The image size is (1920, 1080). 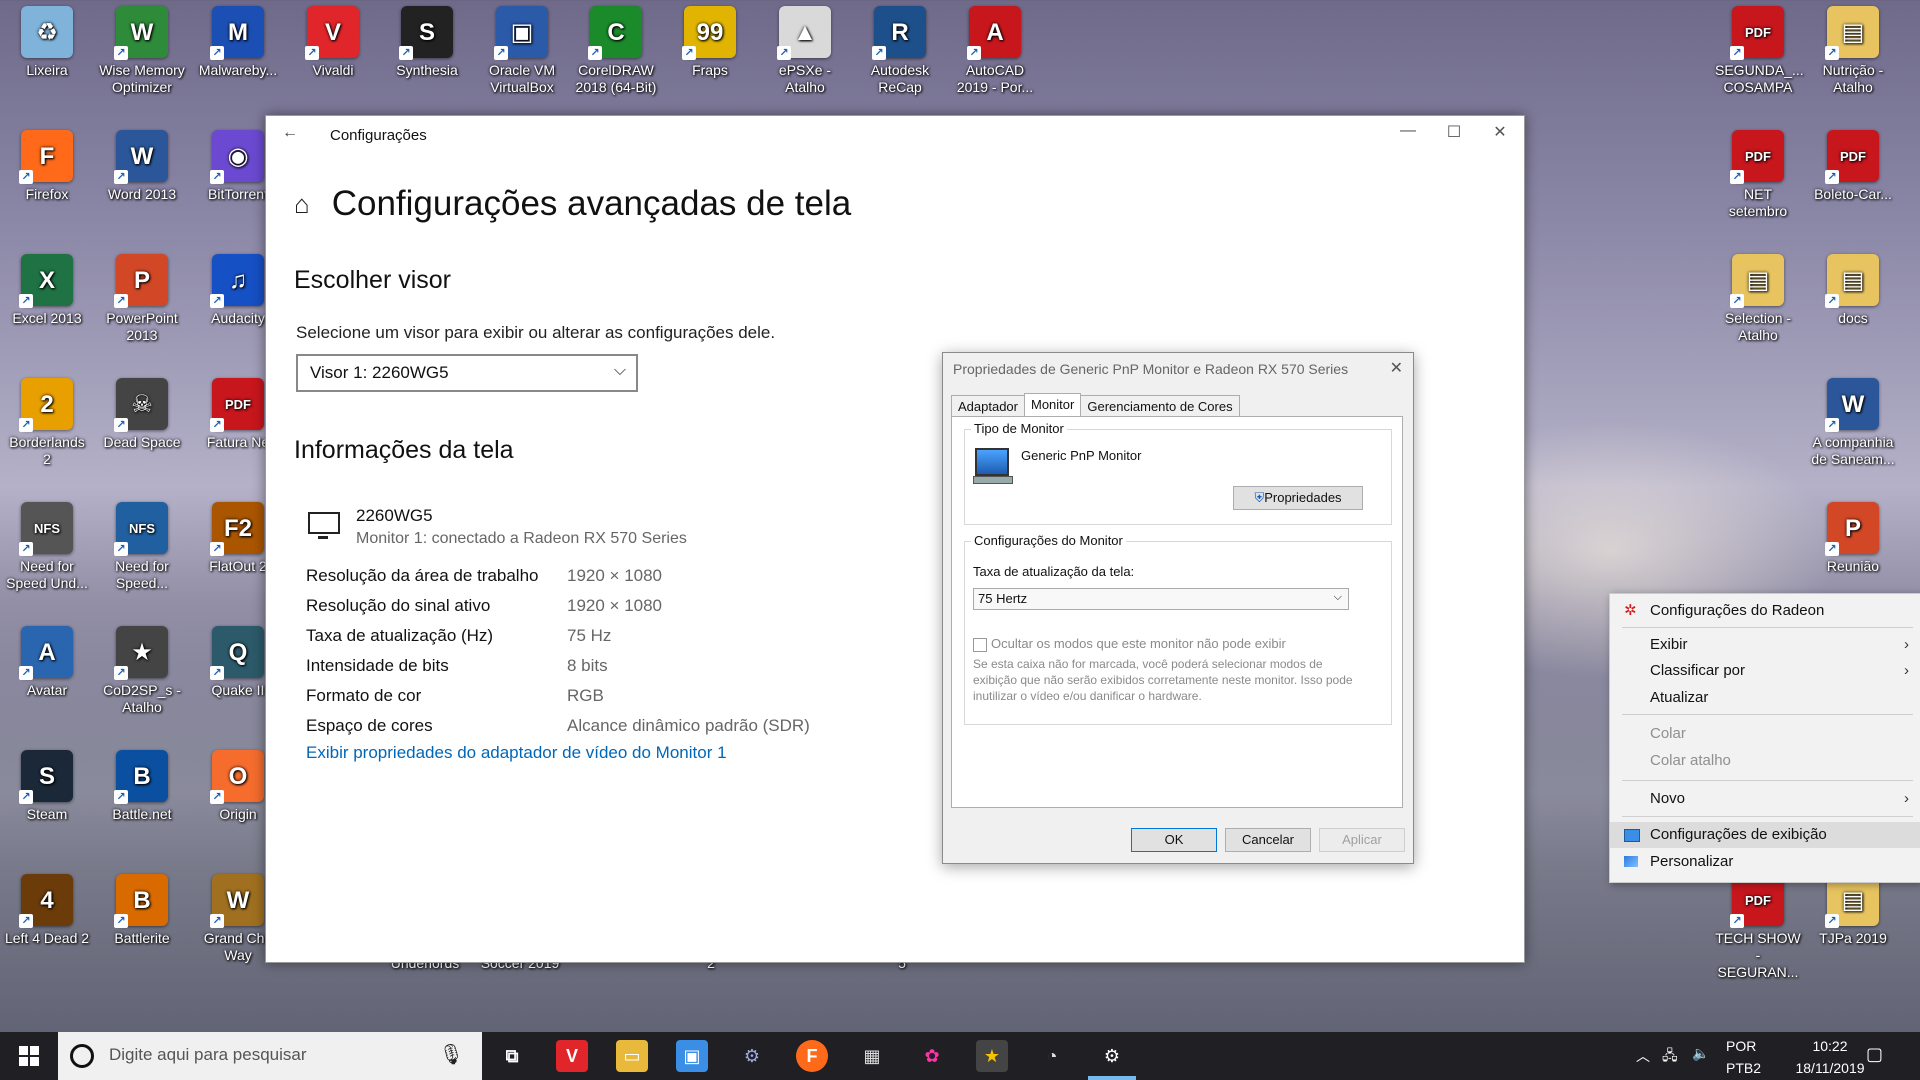 I want to click on desktop-icon-word-2013: W ↗ Word 2013, so click(x=142, y=163).